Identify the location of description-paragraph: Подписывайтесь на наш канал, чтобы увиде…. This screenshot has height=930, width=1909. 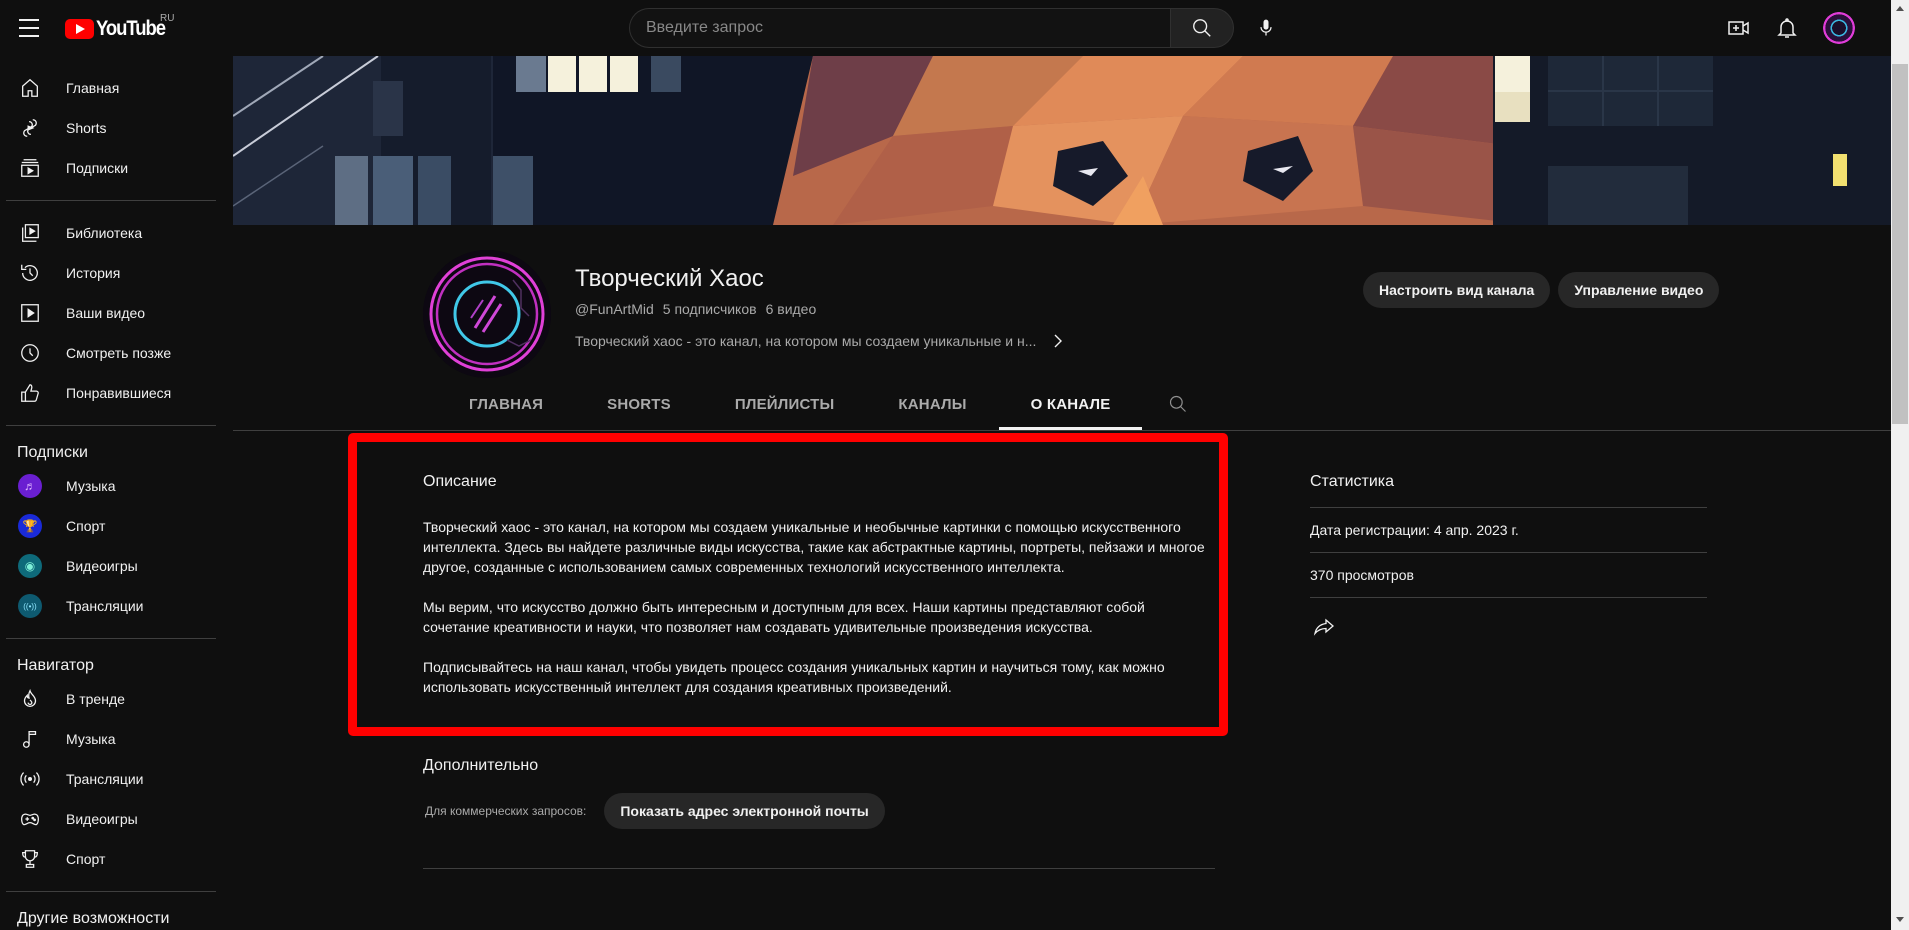
(794, 677).